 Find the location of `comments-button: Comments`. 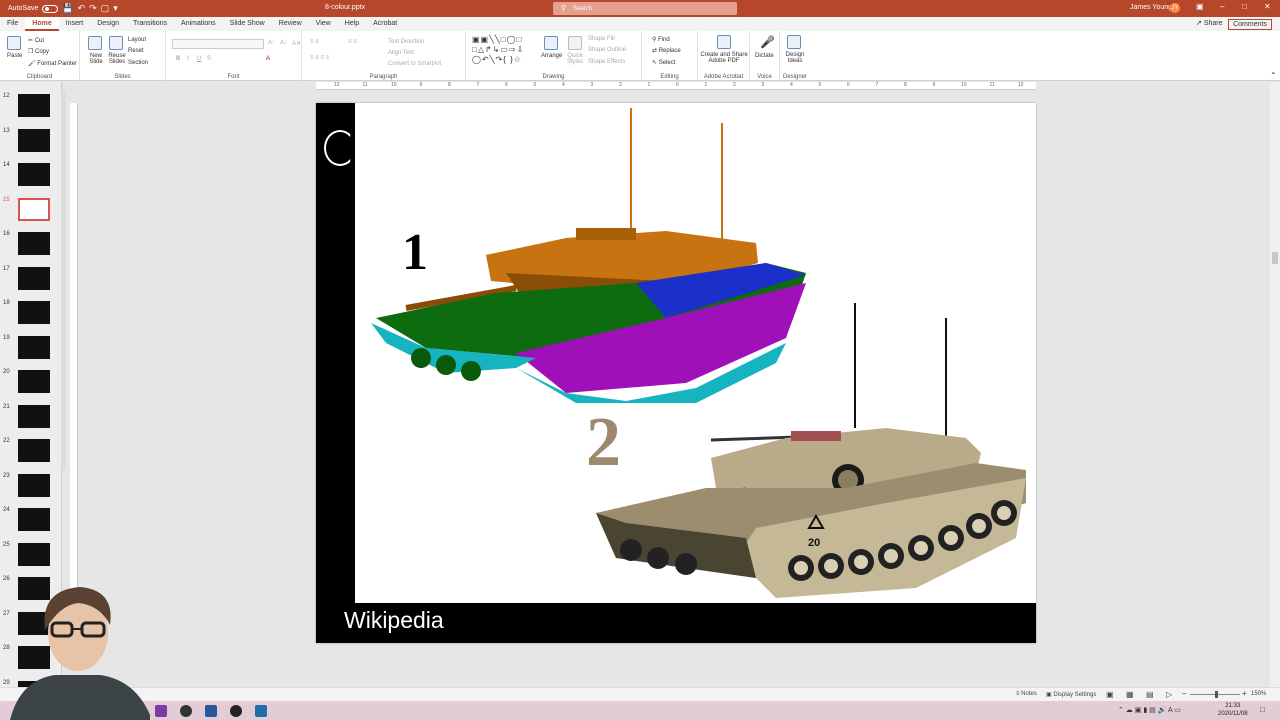

comments-button: Comments is located at coordinates (1250, 24).